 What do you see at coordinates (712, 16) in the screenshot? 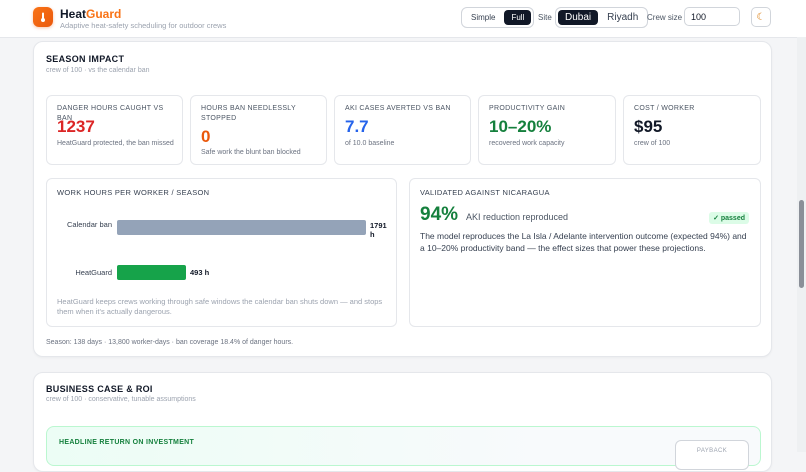
I see `crew-size-input` at bounding box center [712, 16].